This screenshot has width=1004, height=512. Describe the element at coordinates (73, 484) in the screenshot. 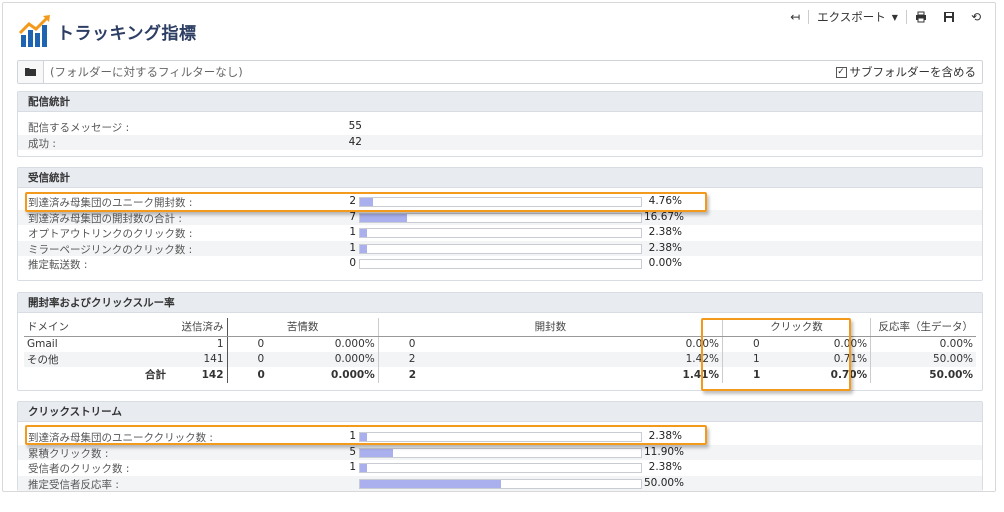

I see `stat-label: 推定受信者反応率 :` at that location.